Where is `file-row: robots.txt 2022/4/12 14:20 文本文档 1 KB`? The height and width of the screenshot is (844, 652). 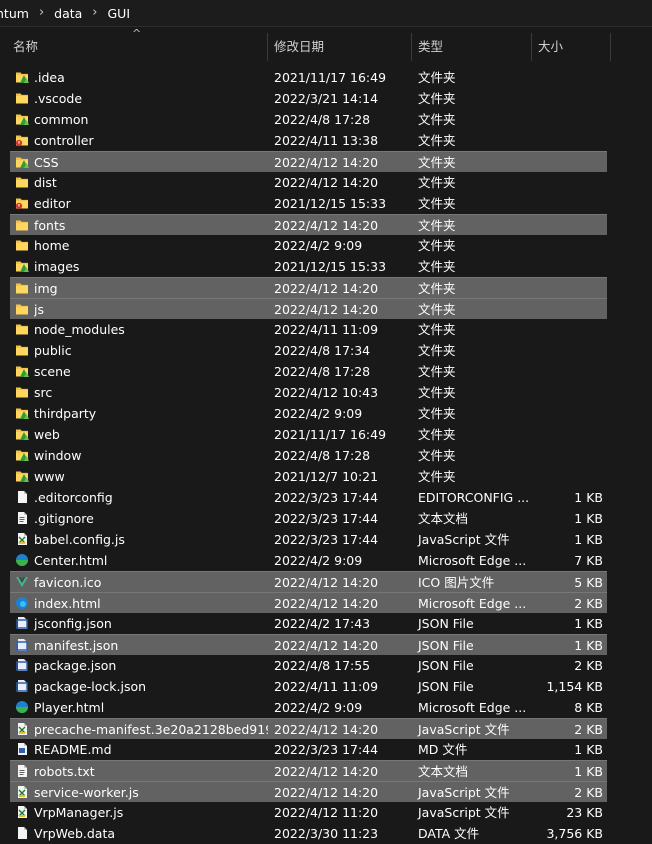
file-row: robots.txt 2022/4/12 14:20 文本文档 1 KB is located at coordinates (308, 770).